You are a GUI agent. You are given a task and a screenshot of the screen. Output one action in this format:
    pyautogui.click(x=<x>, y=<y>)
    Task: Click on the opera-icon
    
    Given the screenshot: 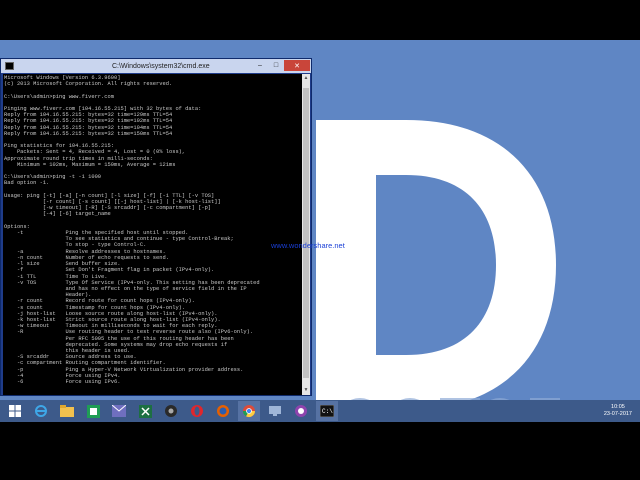 What is the action you would take?
    pyautogui.click(x=197, y=411)
    